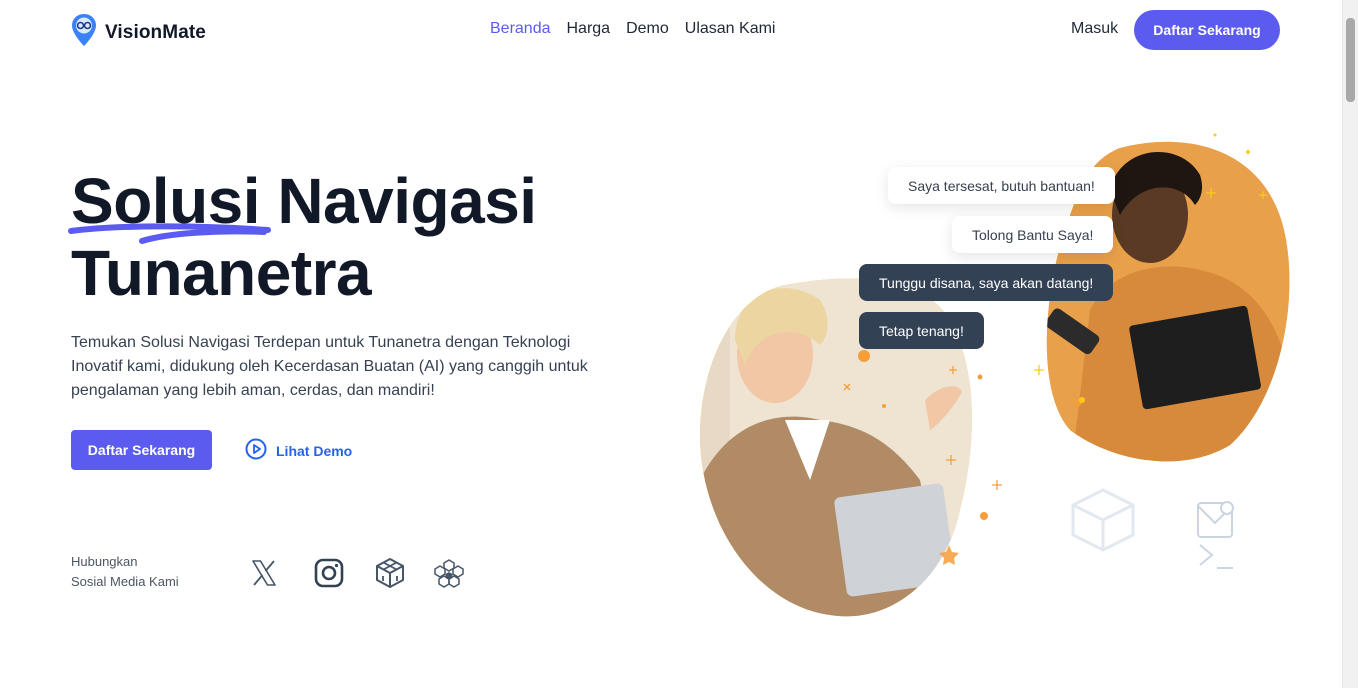 The height and width of the screenshot is (688, 1358). What do you see at coordinates (141, 572) in the screenshot?
I see `social-label: Hubungkan Sosial Media Kami` at bounding box center [141, 572].